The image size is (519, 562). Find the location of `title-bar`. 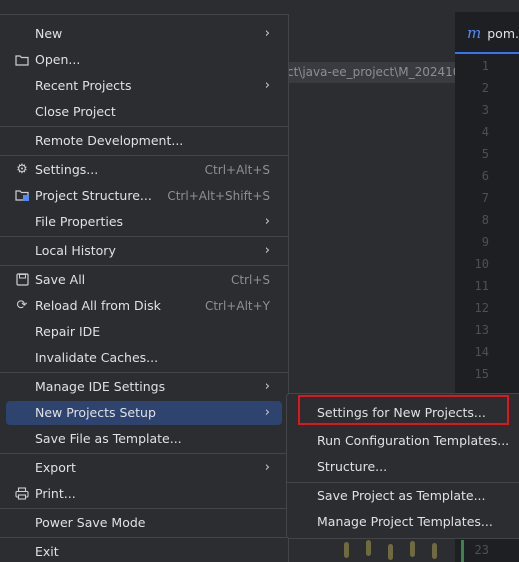

title-bar is located at coordinates (259, 6).